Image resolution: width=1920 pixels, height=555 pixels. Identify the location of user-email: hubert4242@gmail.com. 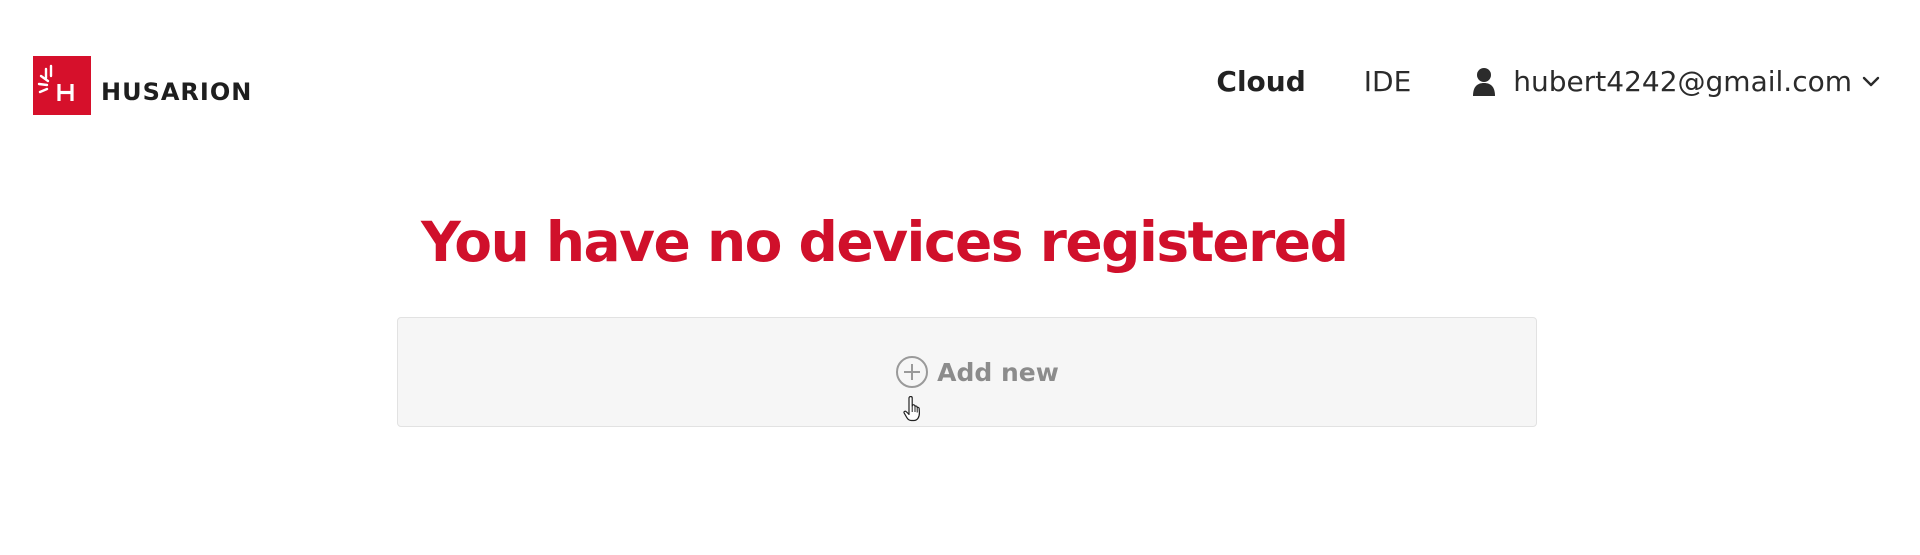
(1682, 81).